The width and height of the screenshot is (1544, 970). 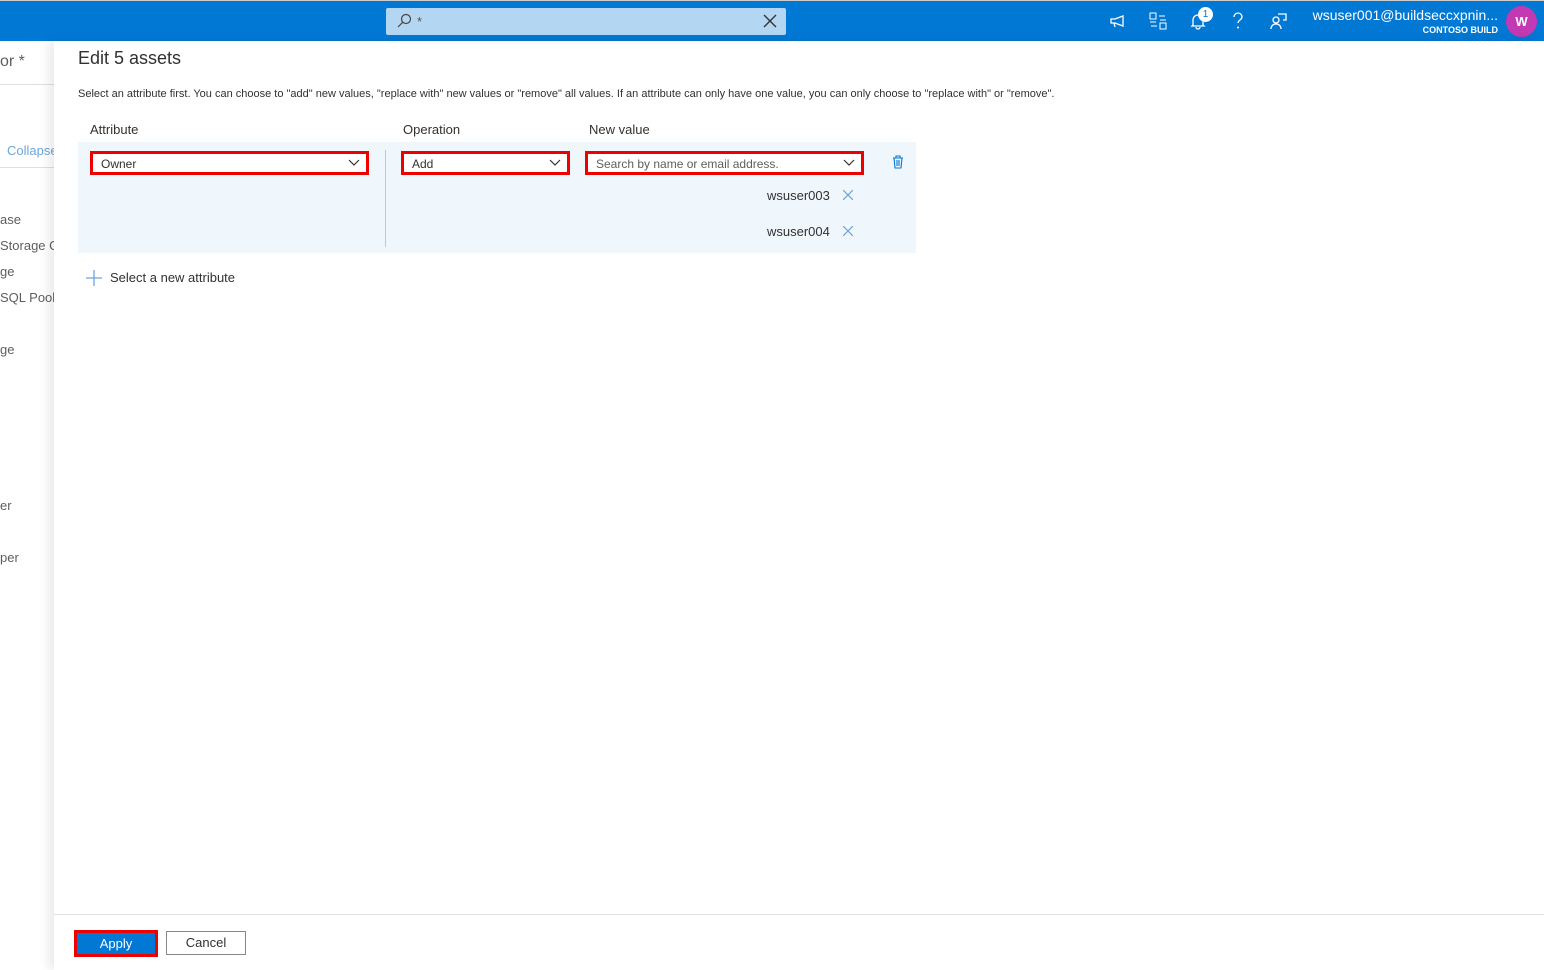 What do you see at coordinates (1278, 21) in the screenshot?
I see `feedback-icon` at bounding box center [1278, 21].